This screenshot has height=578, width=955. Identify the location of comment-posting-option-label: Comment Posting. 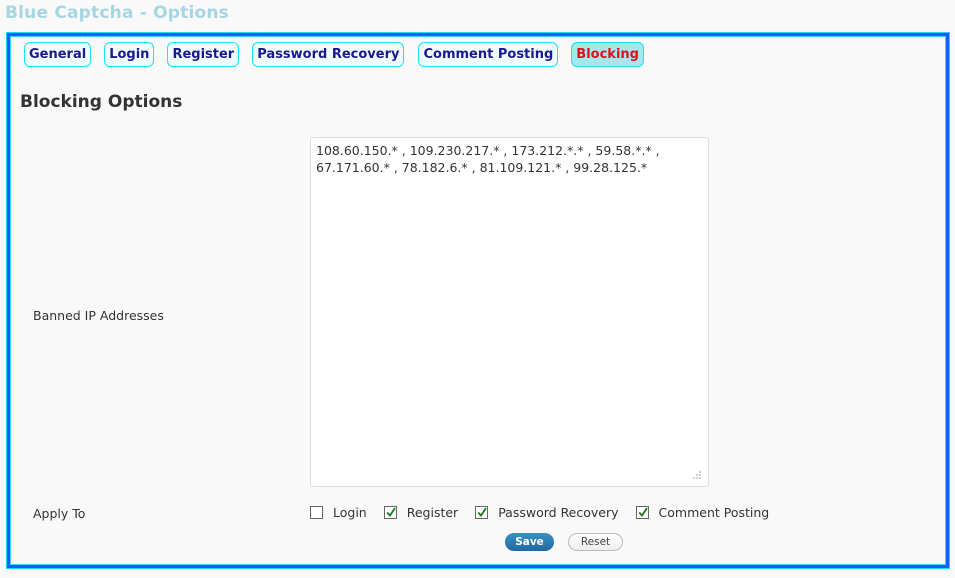
(714, 512).